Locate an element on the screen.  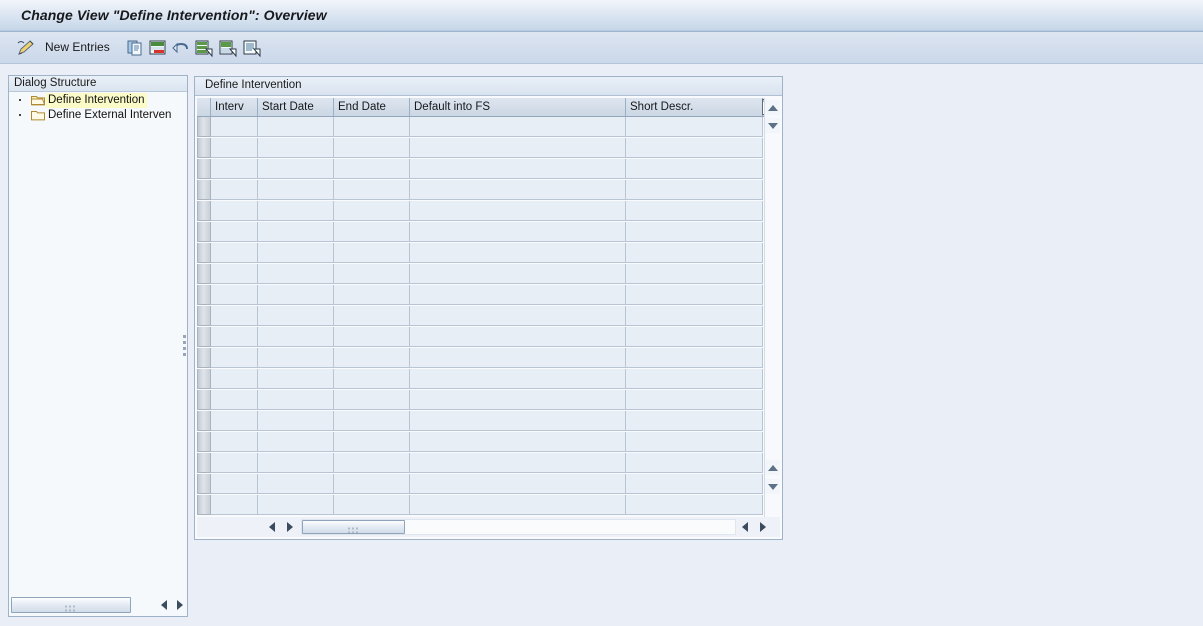
panel-splitter-handle is located at coordinates (185, 347).